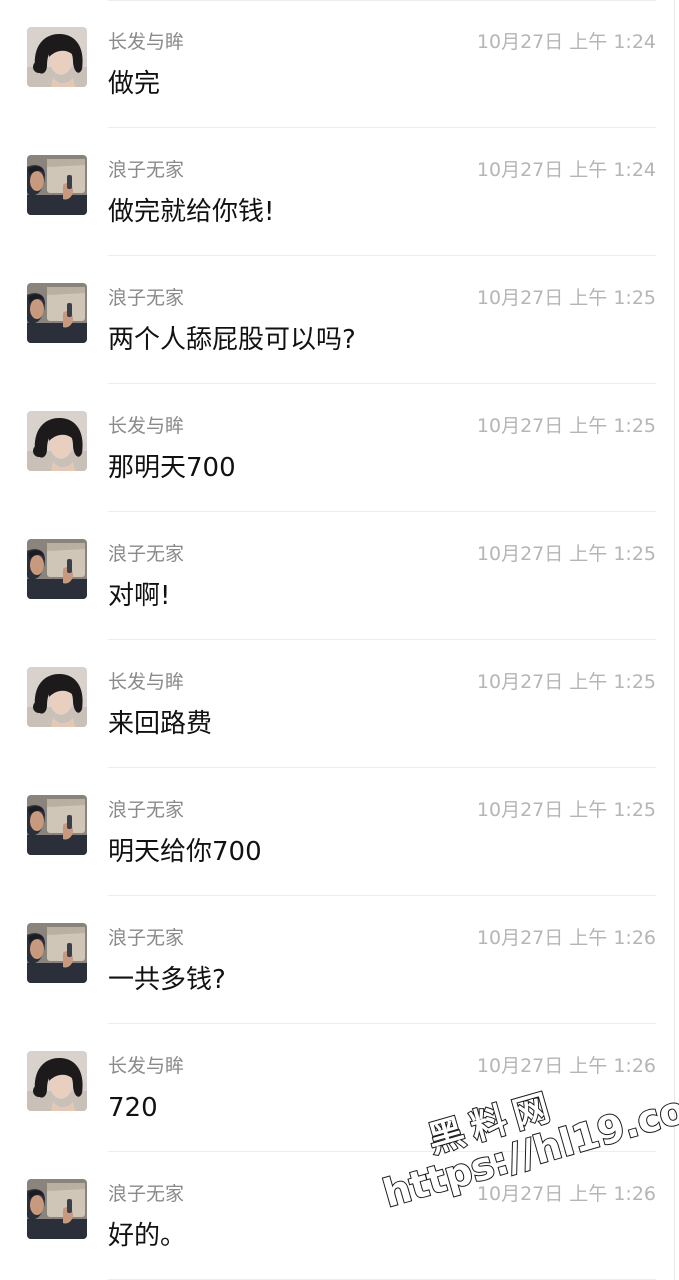 Image resolution: width=679 pixels, height=1280 pixels. What do you see at coordinates (232, 340) in the screenshot?
I see `message-text: 两个人舔屁股可以吗?` at bounding box center [232, 340].